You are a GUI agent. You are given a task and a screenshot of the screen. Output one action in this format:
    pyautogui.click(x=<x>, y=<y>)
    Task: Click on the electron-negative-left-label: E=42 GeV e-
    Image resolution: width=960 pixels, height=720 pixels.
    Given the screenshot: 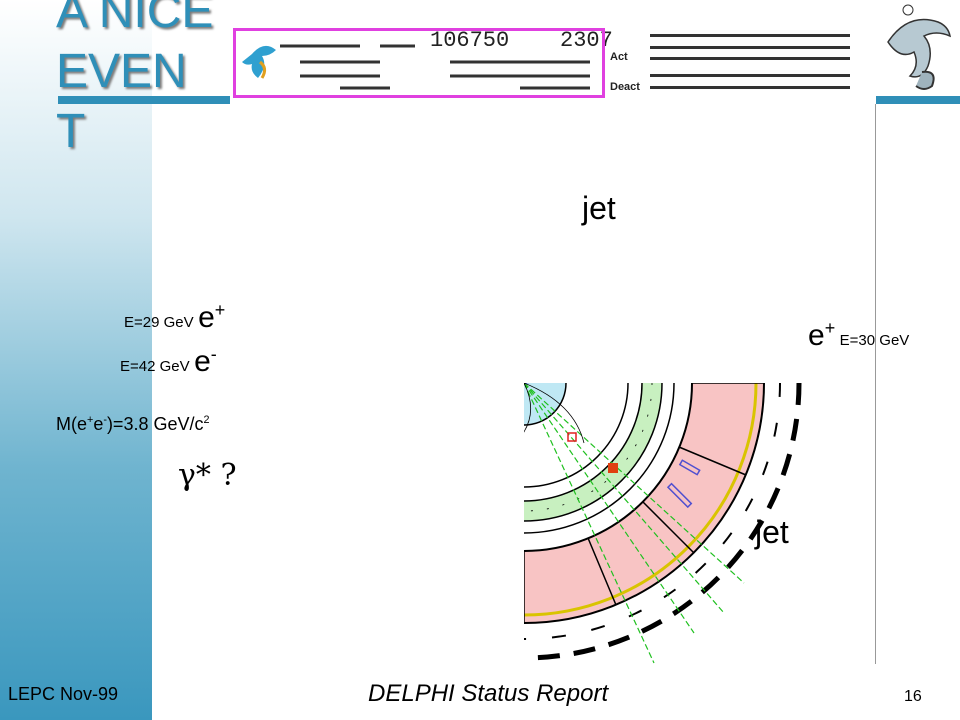 What is the action you would take?
    pyautogui.click(x=168, y=361)
    